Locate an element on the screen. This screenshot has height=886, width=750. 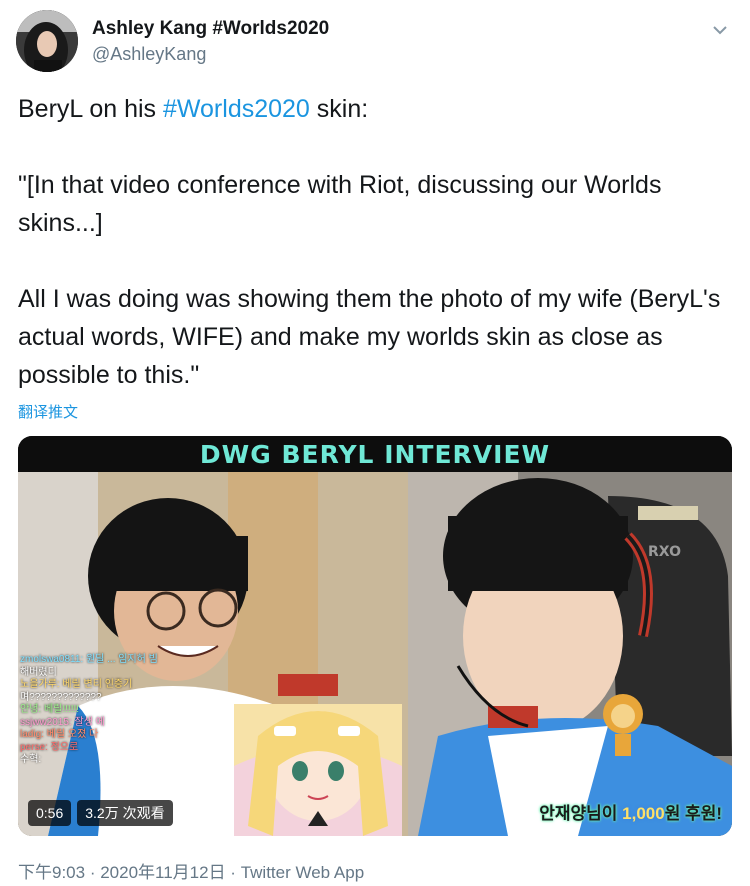
donation-alert: 안재양님이 1,000원 후원! is located at coordinates (630, 811).